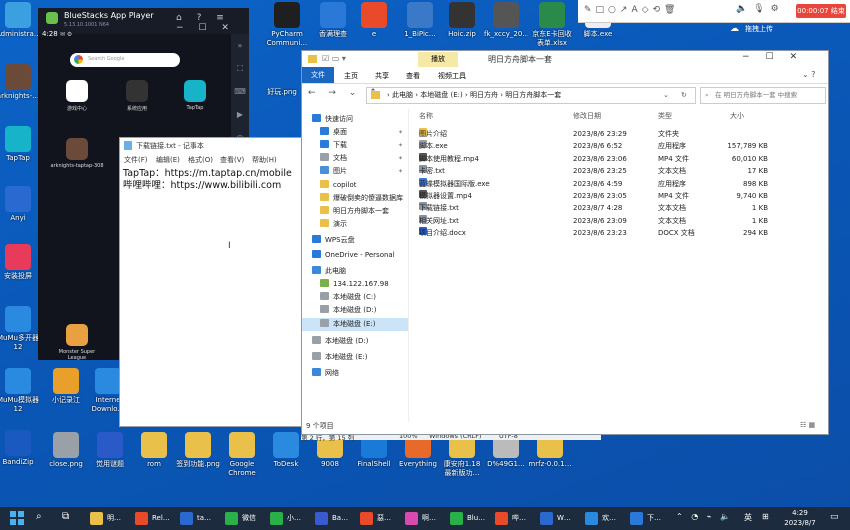 The width and height of the screenshot is (850, 530). I want to click on android-app-icon: Monster Super League, so click(77, 342).